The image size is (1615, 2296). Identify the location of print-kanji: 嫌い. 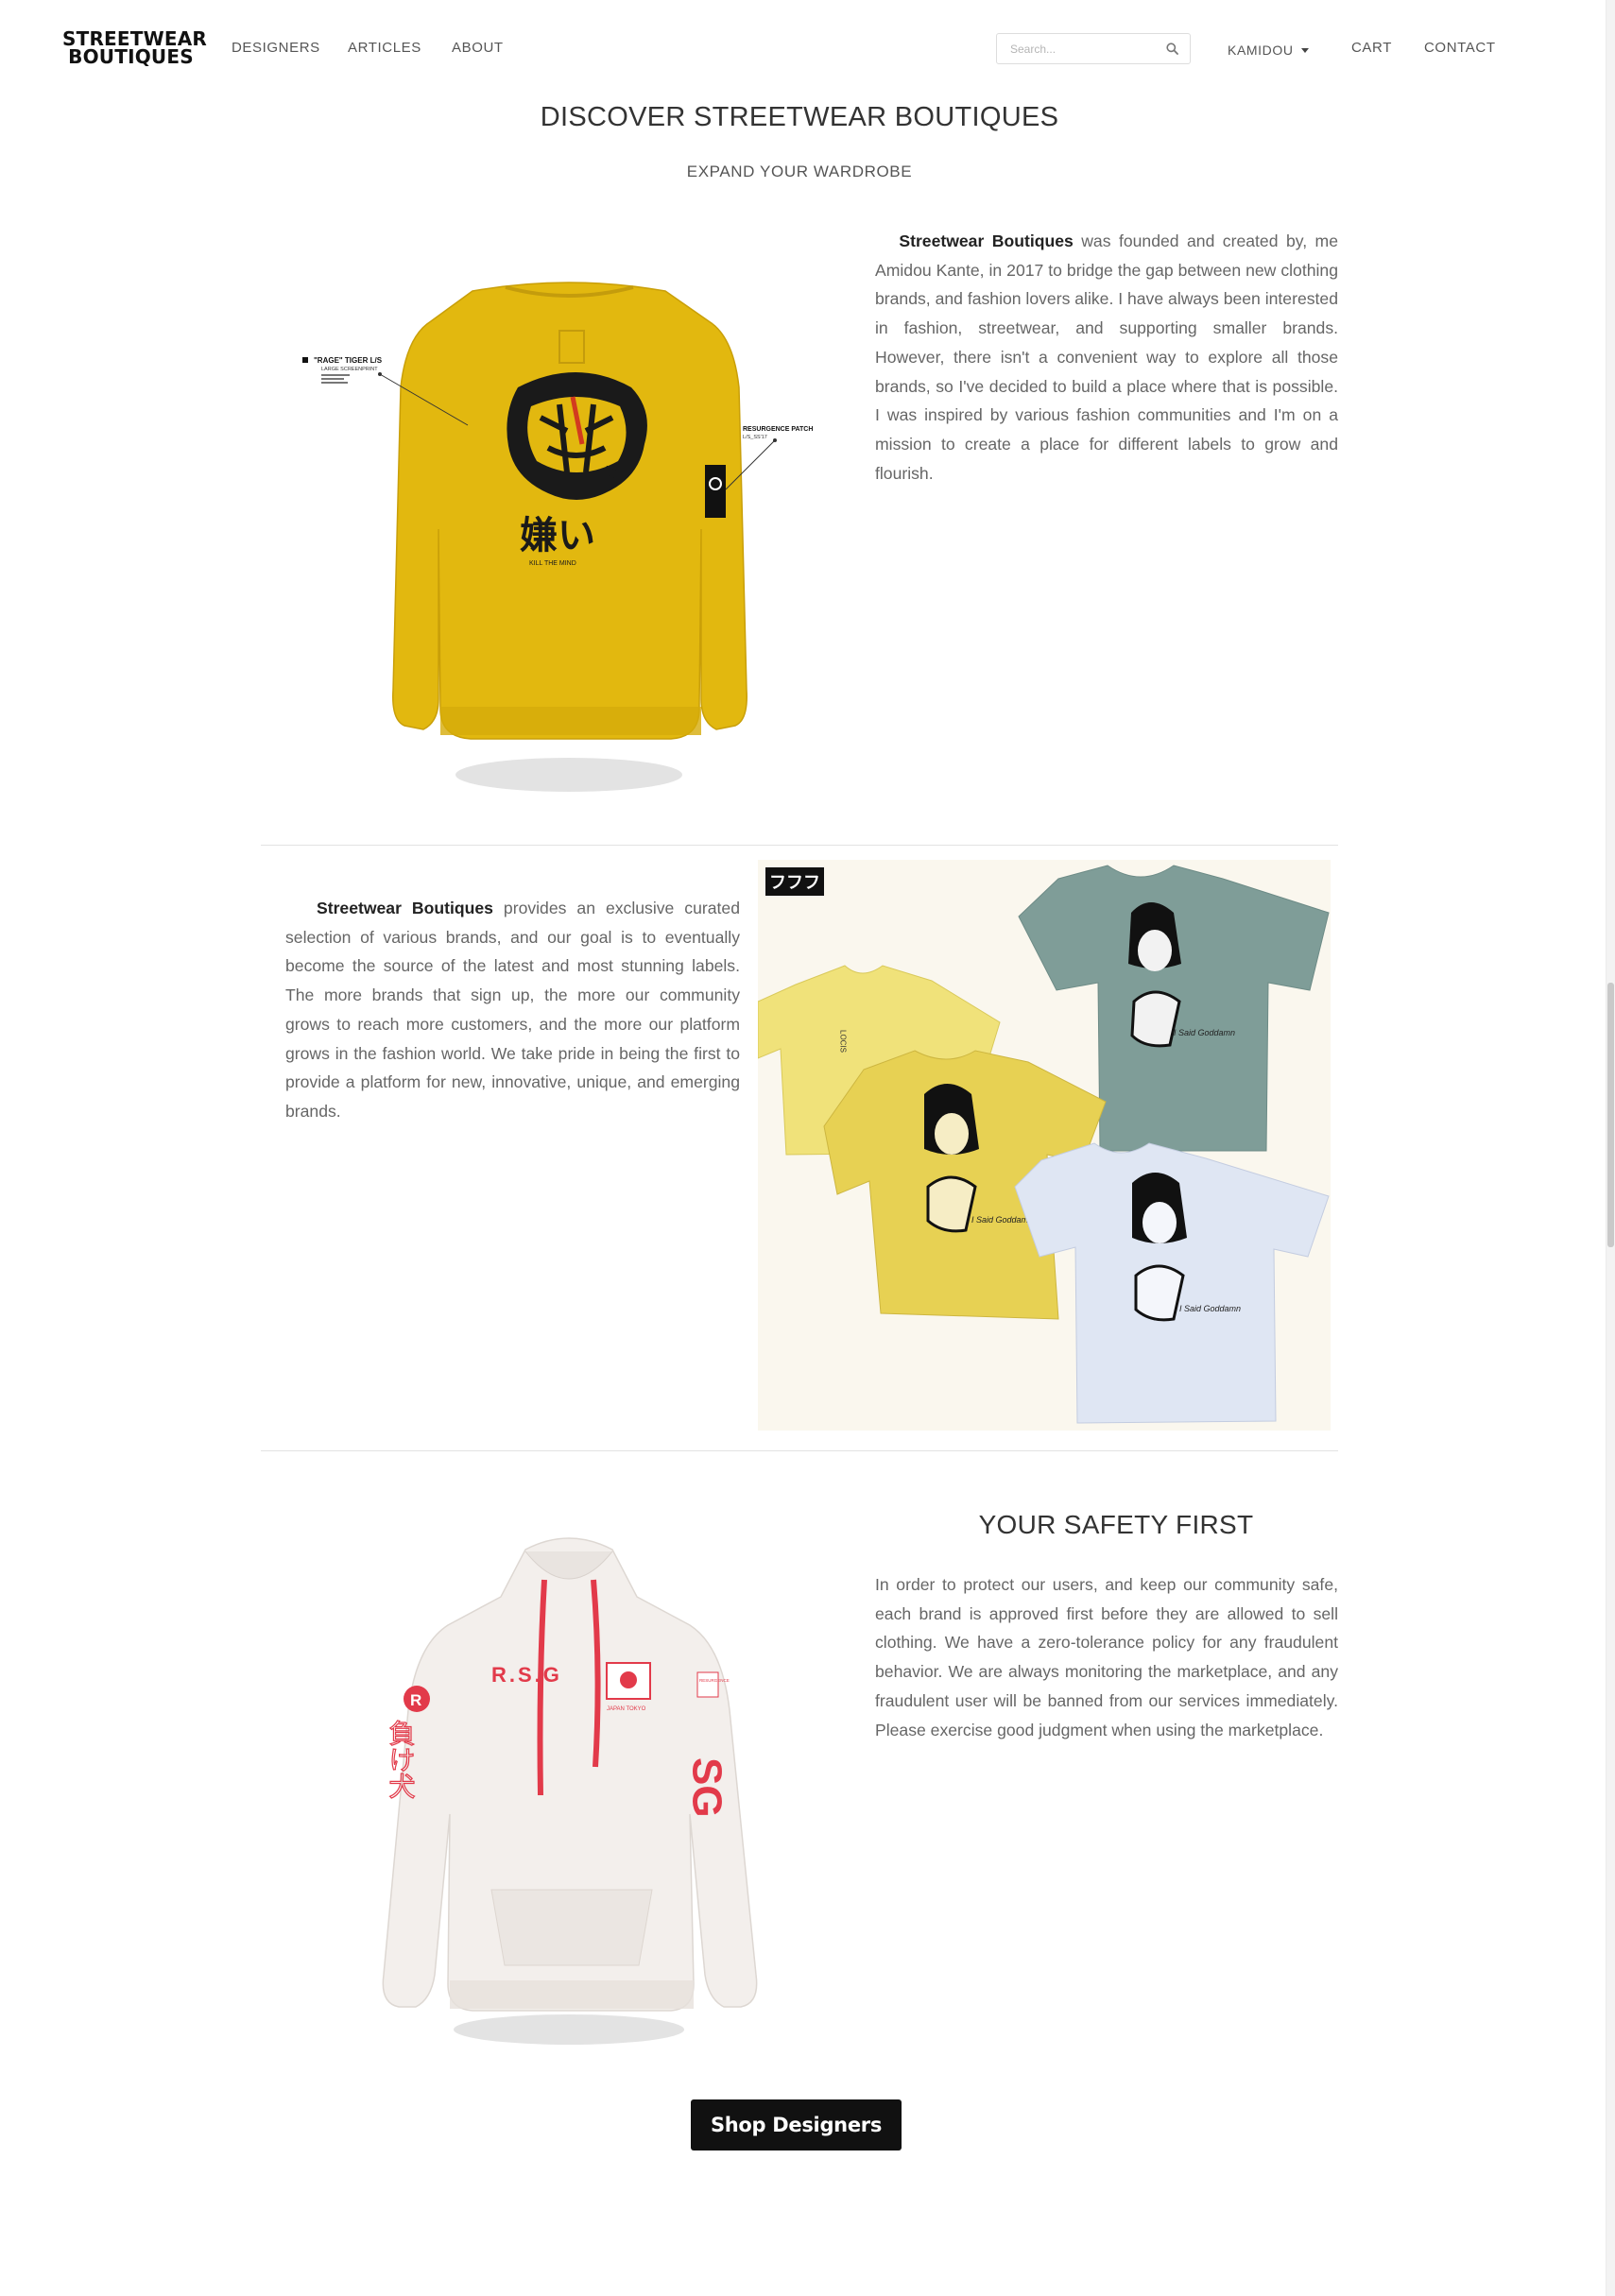
(557, 536).